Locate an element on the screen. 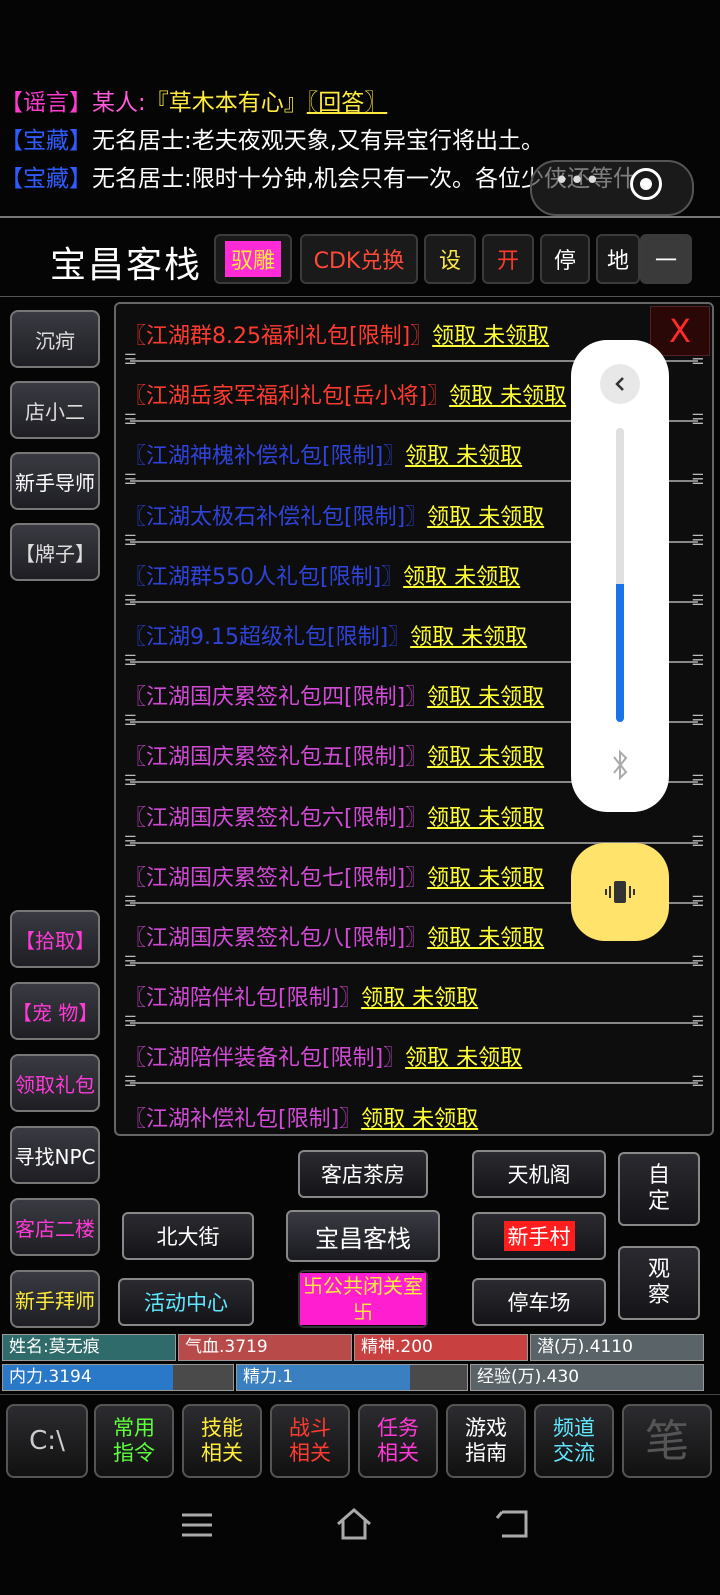  claim-gift-button: 领取礼包 is located at coordinates (55, 1083).